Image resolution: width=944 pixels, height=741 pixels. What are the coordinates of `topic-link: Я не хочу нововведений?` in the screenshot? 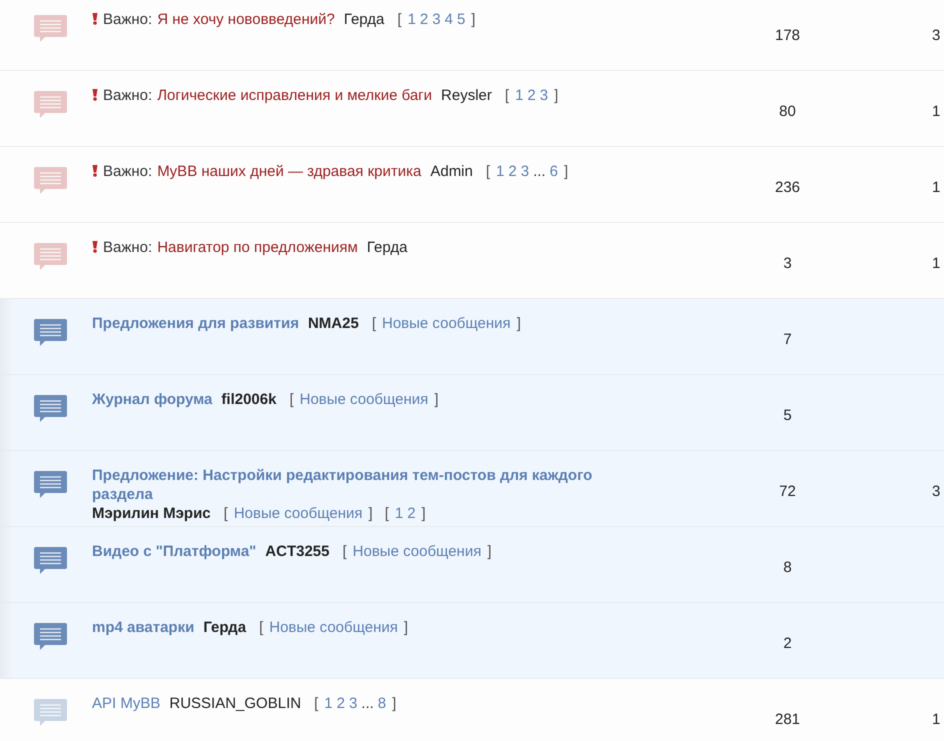 It's located at (246, 19).